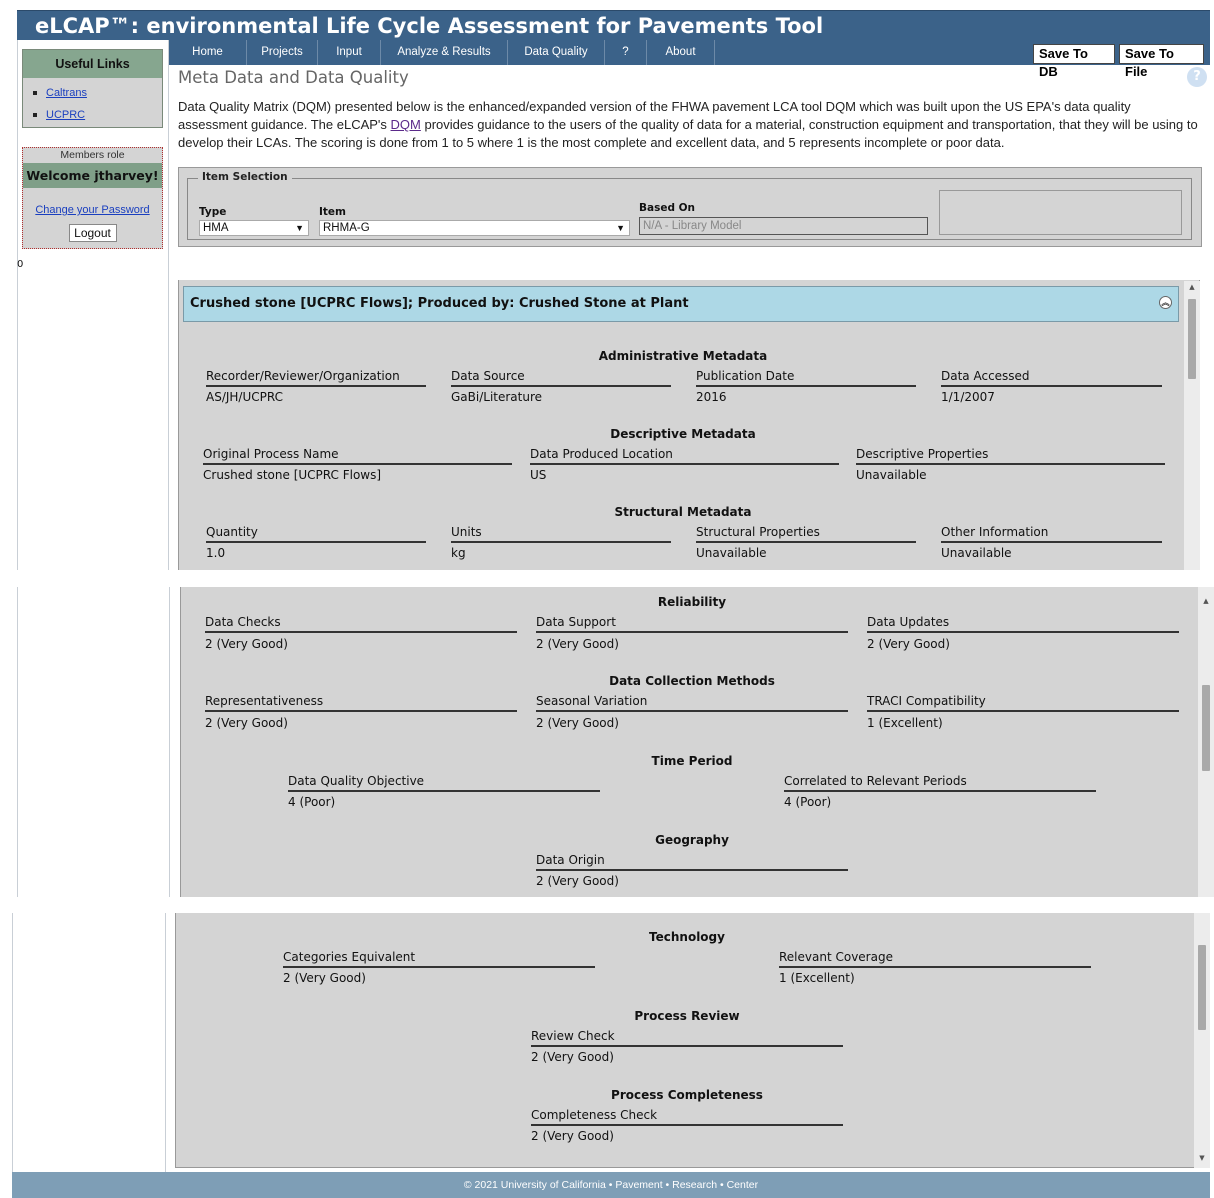 The height and width of the screenshot is (1198, 1214). I want to click on useful-links-title: Useful Links, so click(92, 64).